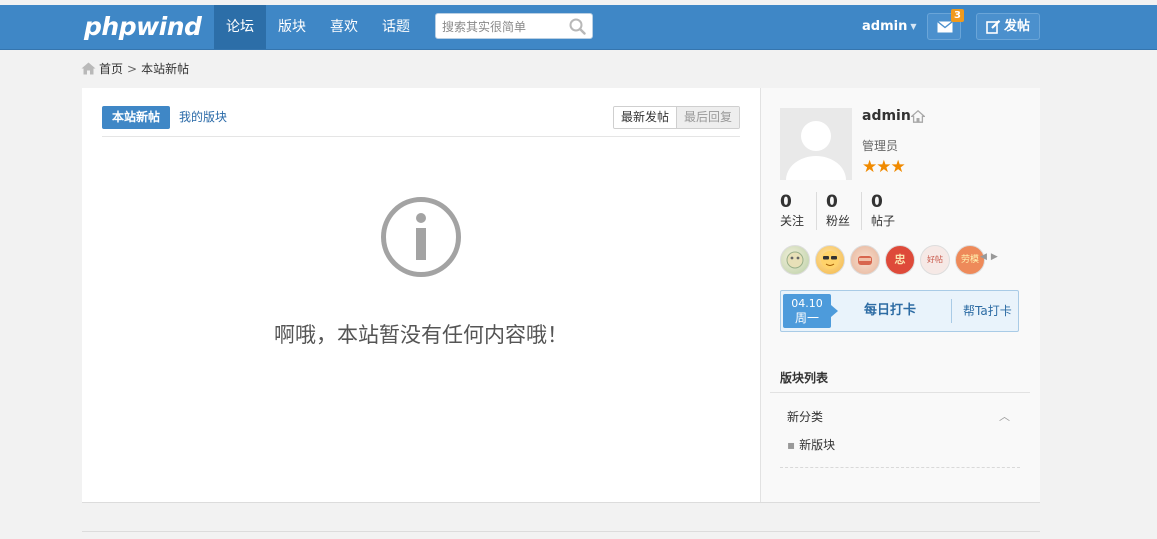 The width and height of the screenshot is (1157, 539). What do you see at coordinates (838, 221) in the screenshot?
I see `stat-fans-label: 粉丝` at bounding box center [838, 221].